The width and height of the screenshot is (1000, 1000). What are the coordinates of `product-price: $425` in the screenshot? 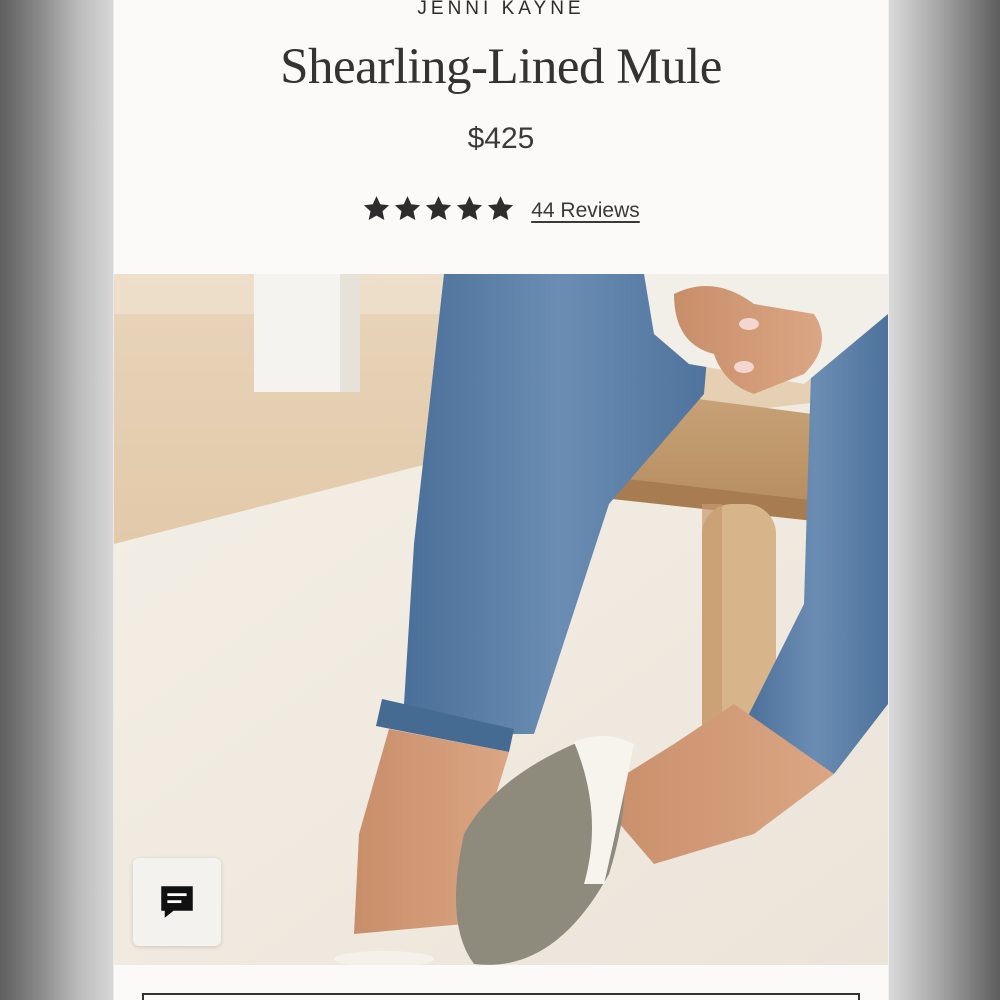 It's located at (501, 138).